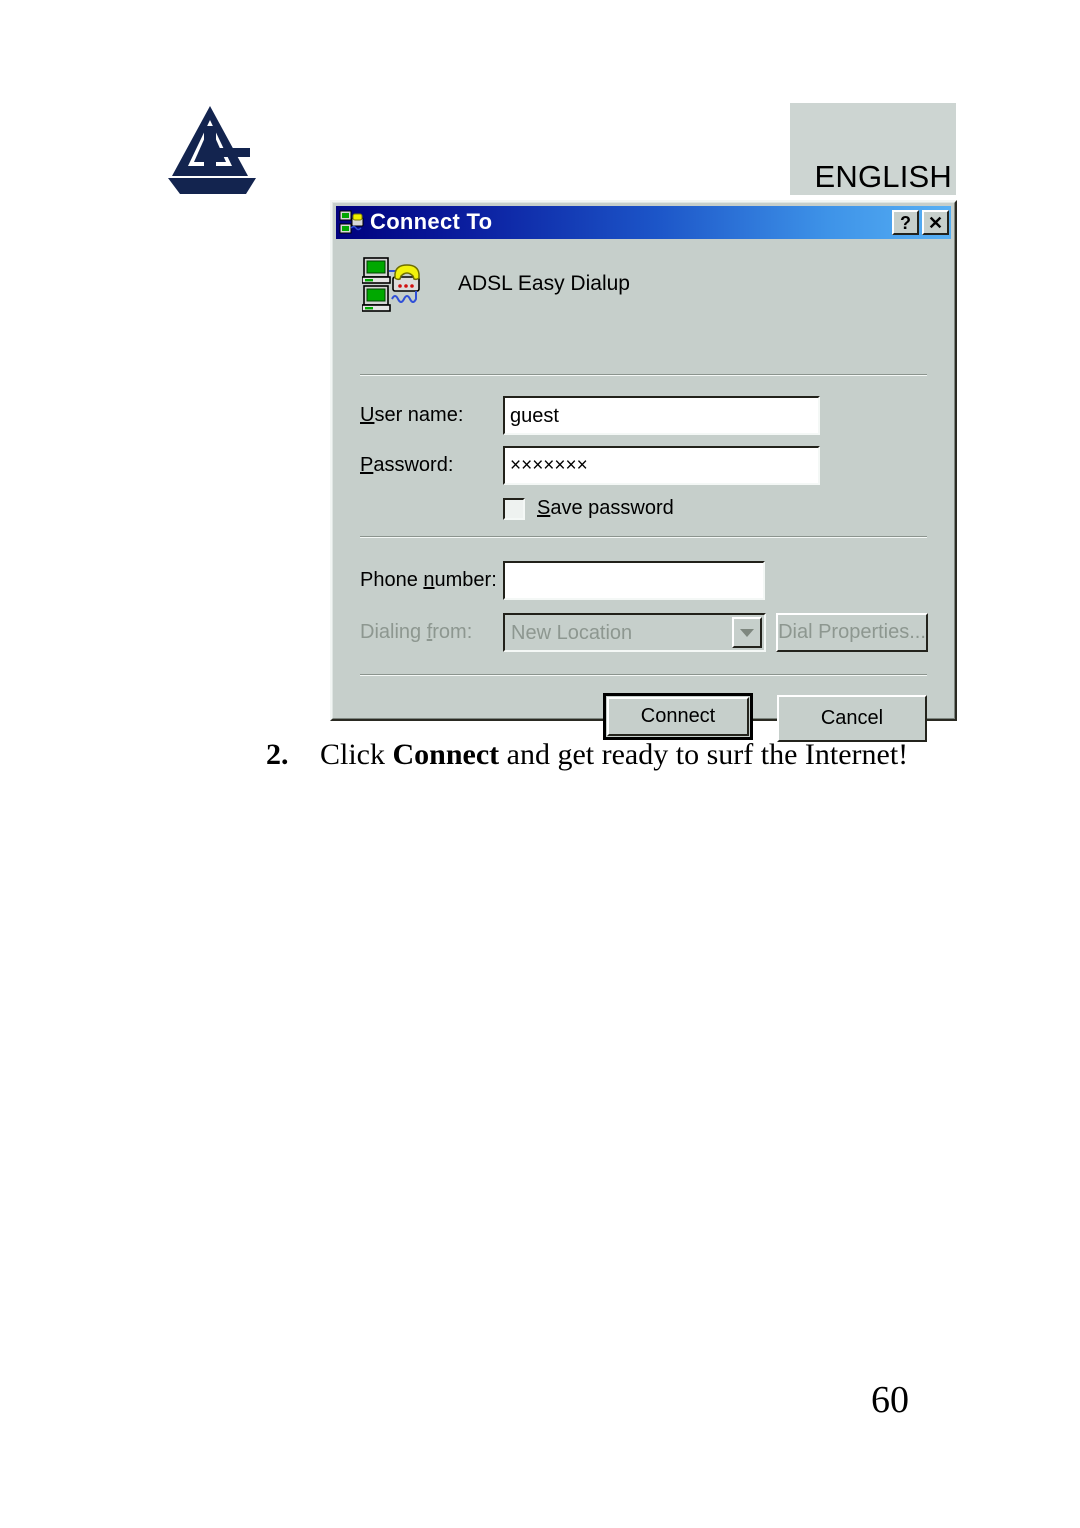 The width and height of the screenshot is (1080, 1528). Describe the element at coordinates (407, 465) in the screenshot. I see `password-label: Password:` at that location.